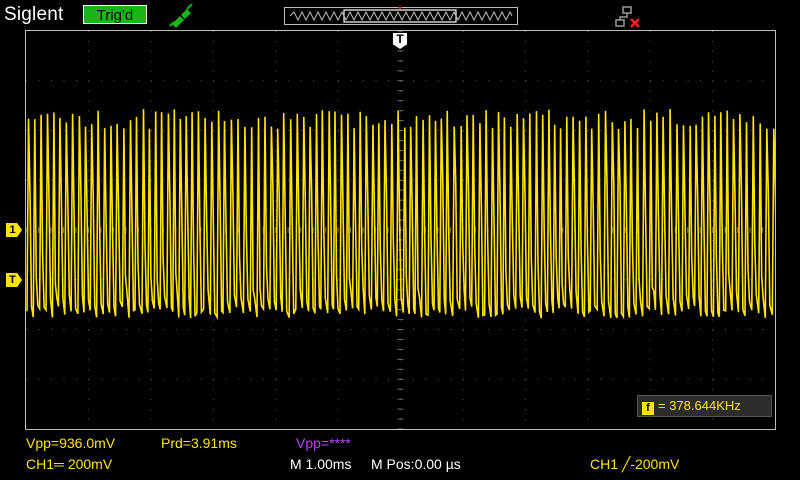 The height and width of the screenshot is (480, 800). I want to click on trigger-level-marker: T, so click(14, 280).